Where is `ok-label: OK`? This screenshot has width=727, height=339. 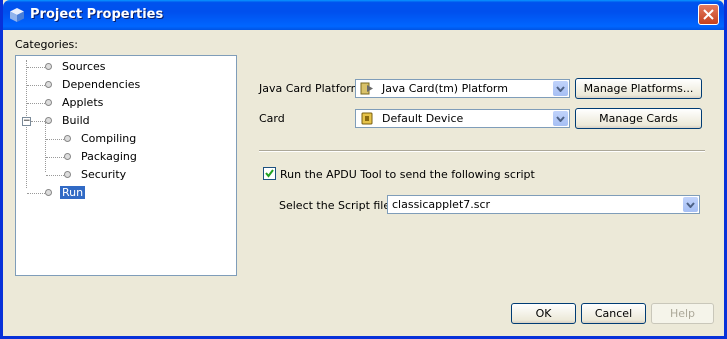
ok-label: OK is located at coordinates (543, 313).